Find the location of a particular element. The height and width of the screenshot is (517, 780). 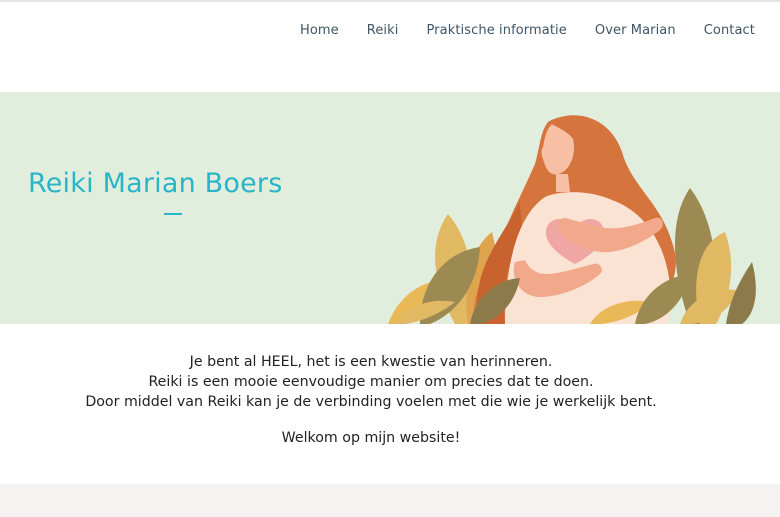

nav-reiki-link: Reiki is located at coordinates (383, 30).